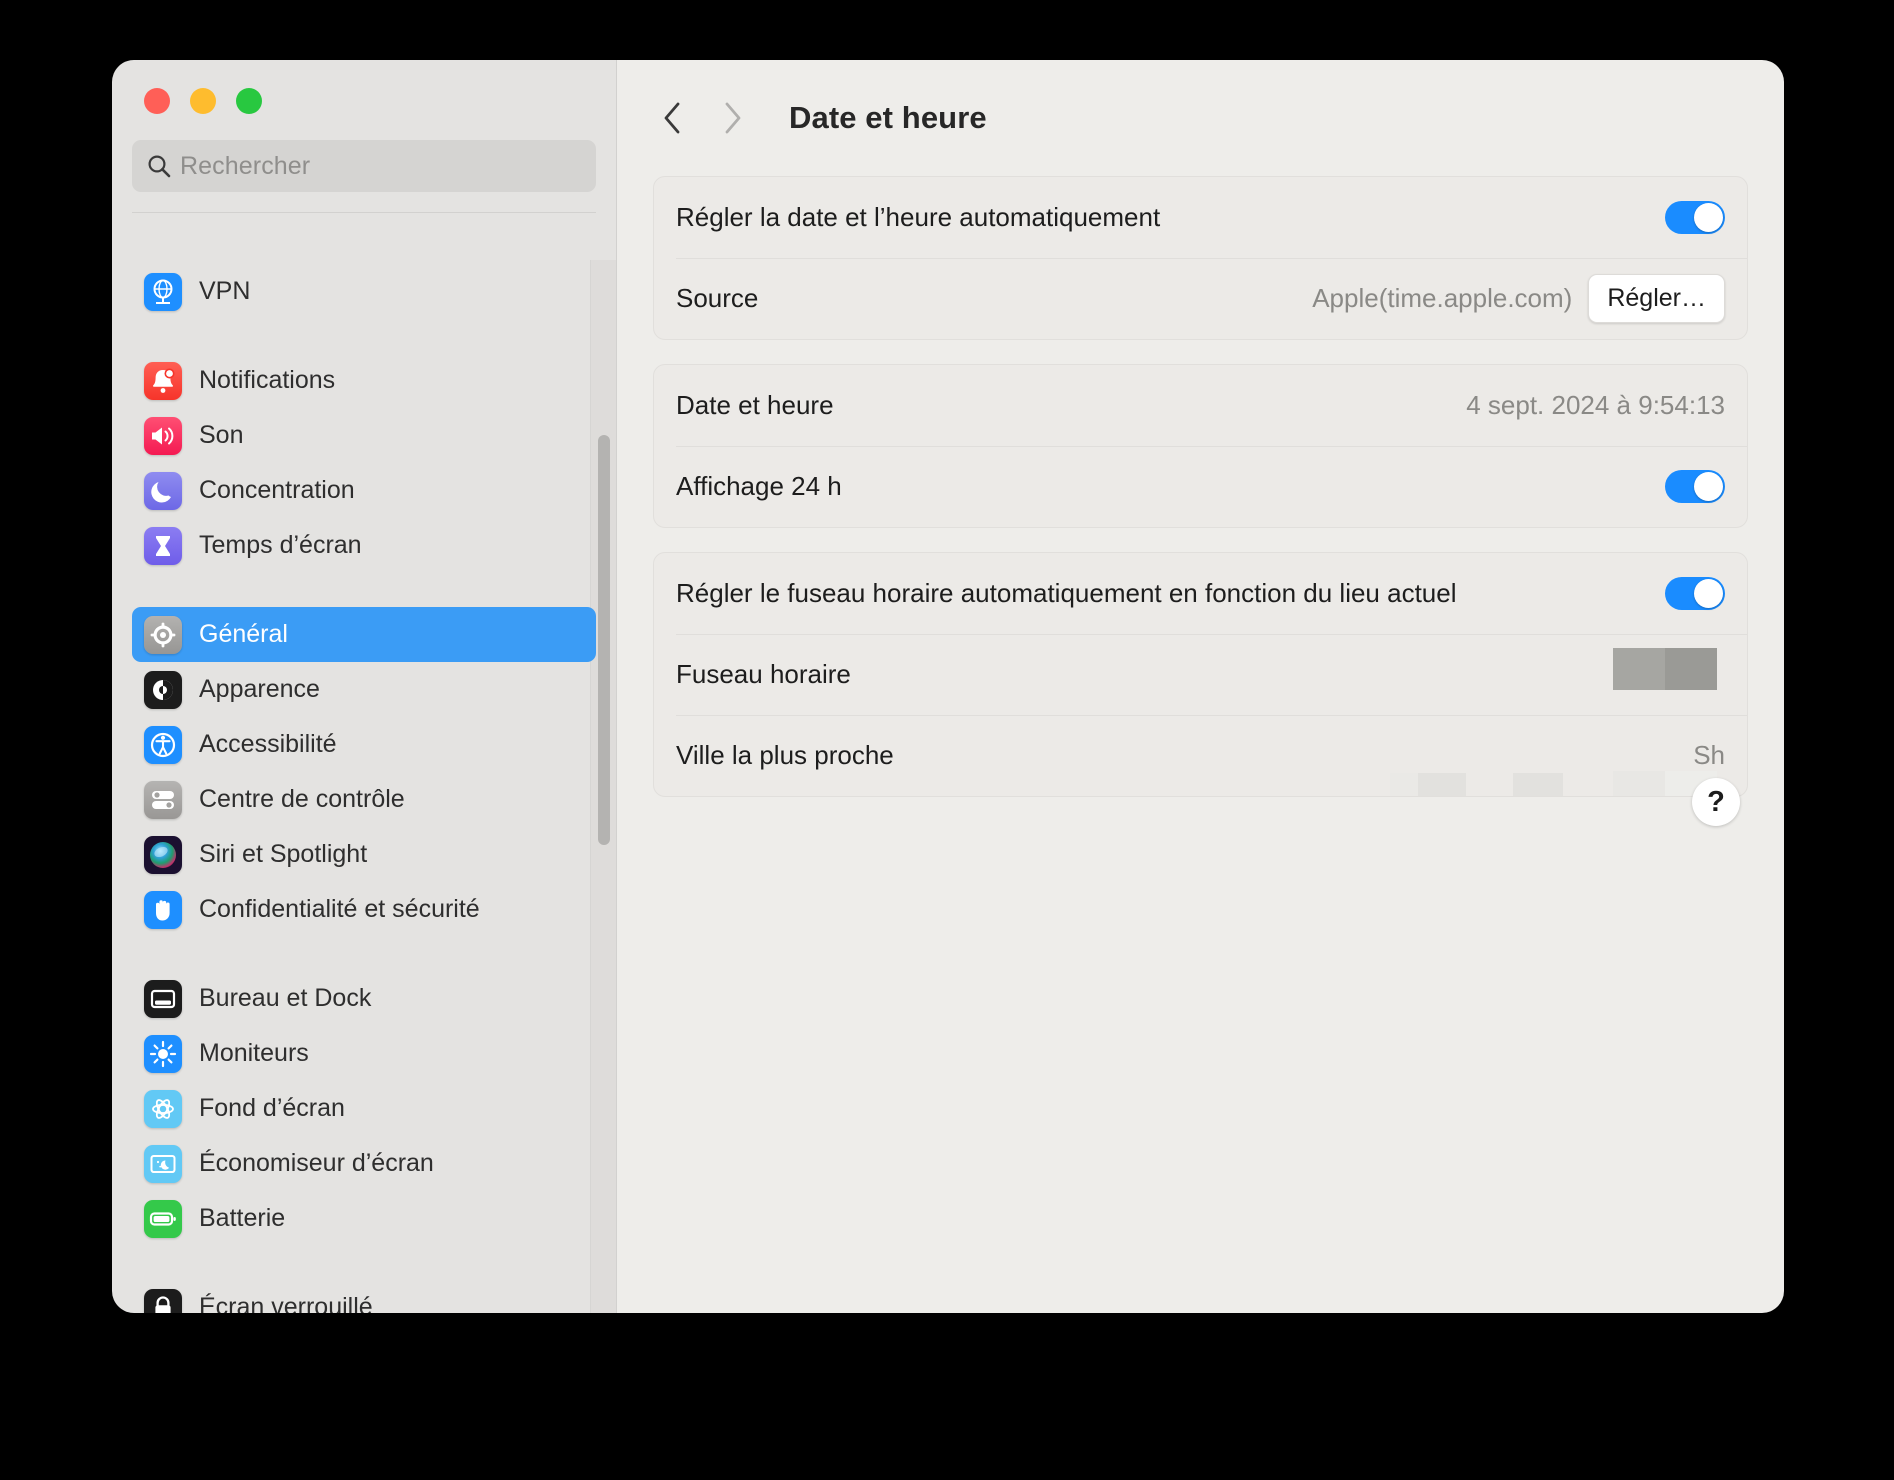  Describe the element at coordinates (286, 1303) in the screenshot. I see `sidebar-item-label: Écran verrouillé` at that location.